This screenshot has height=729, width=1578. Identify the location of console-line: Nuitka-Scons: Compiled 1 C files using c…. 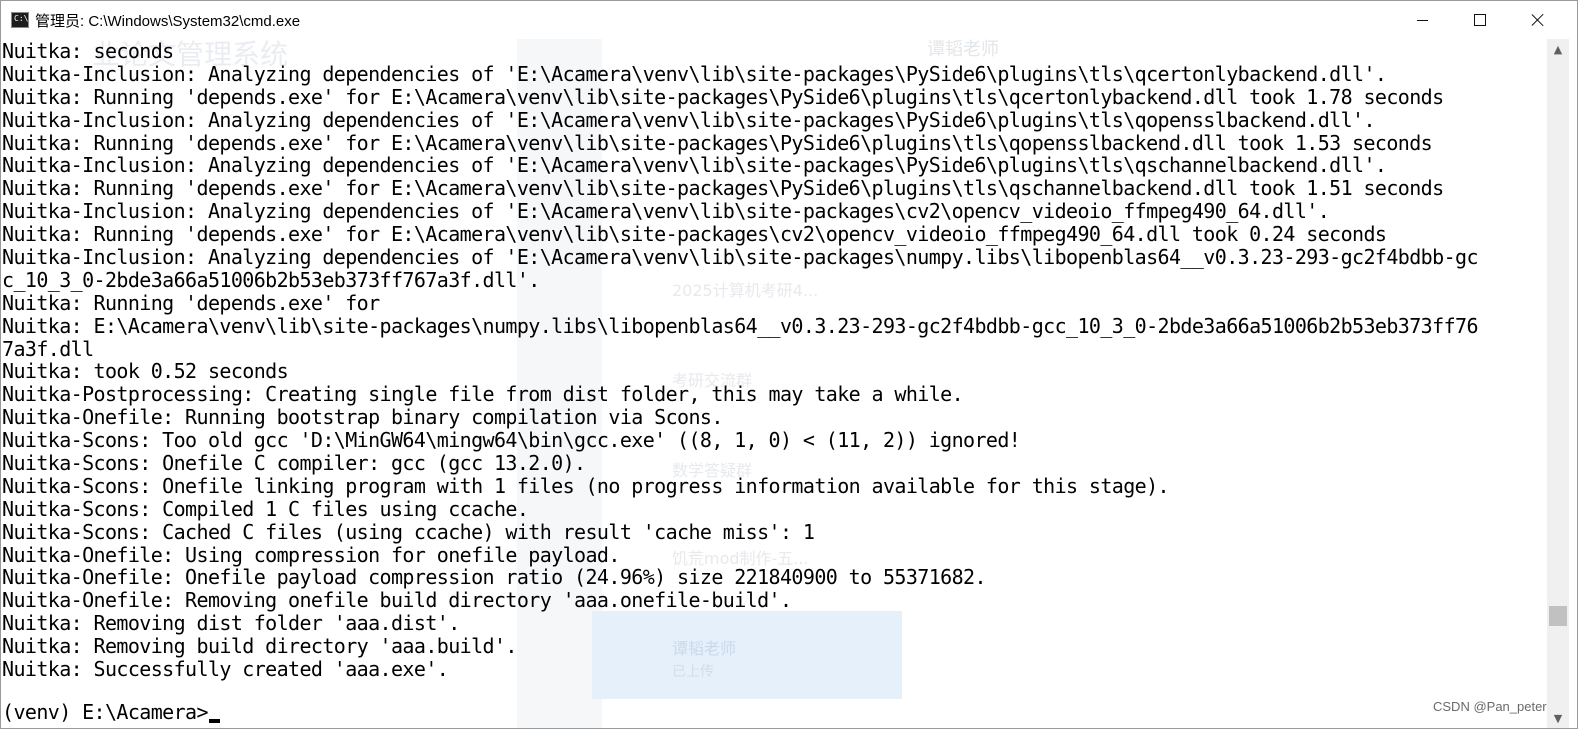
(265, 508).